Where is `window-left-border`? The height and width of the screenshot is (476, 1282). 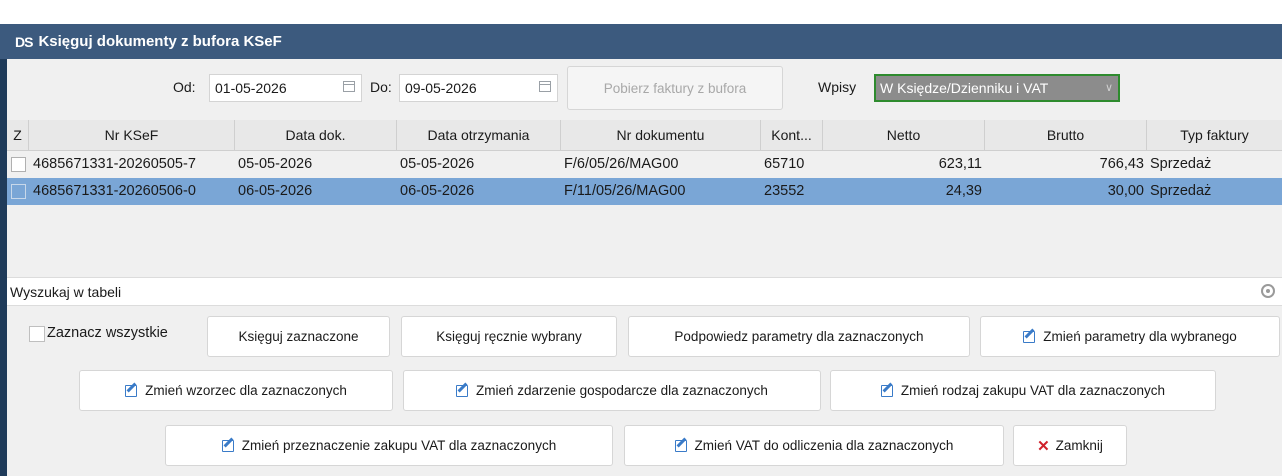
window-left-border is located at coordinates (3, 250).